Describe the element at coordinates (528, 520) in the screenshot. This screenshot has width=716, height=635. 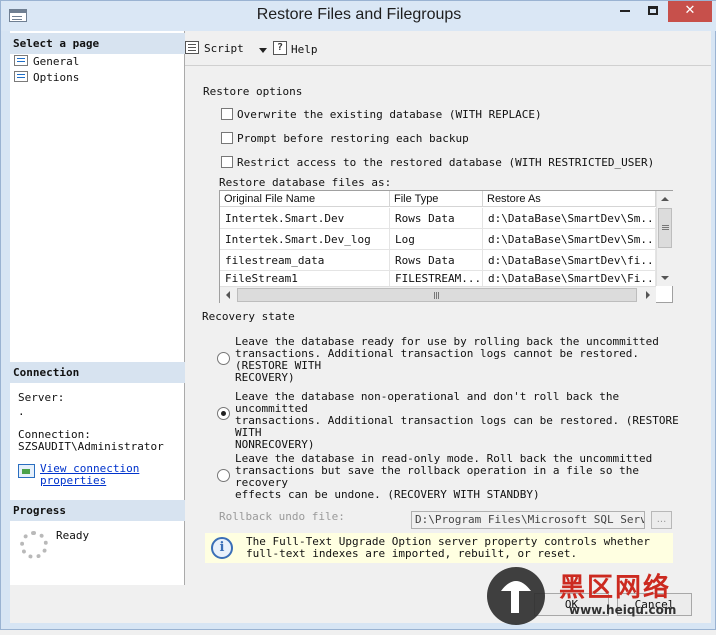
I see `rollback-undo-file-input: D:\Program Files\Microsoft SQL Server\` at that location.